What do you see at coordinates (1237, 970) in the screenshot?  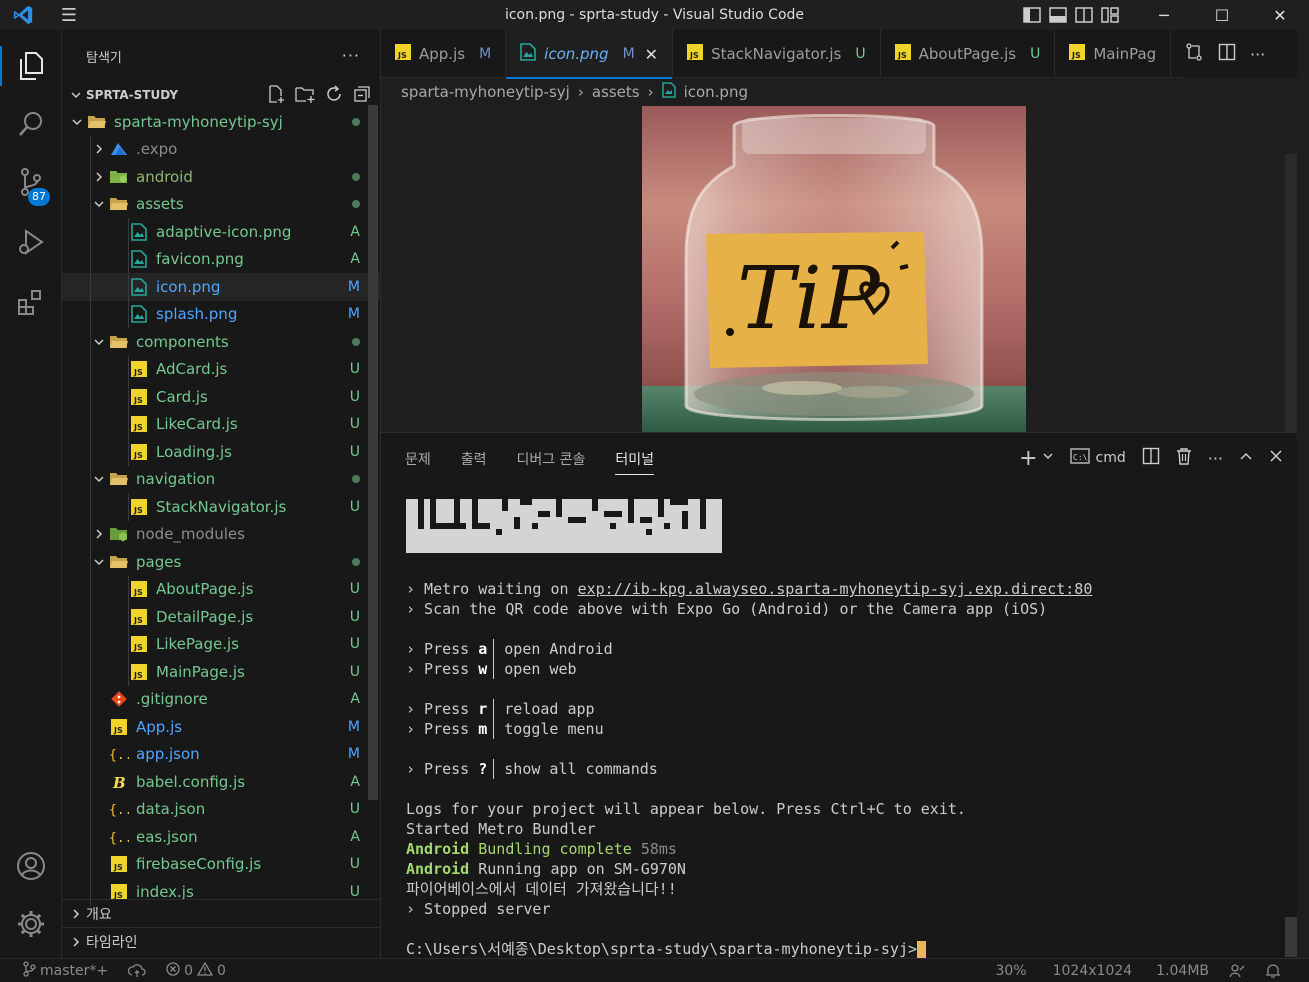 I see `feedback-icon` at bounding box center [1237, 970].